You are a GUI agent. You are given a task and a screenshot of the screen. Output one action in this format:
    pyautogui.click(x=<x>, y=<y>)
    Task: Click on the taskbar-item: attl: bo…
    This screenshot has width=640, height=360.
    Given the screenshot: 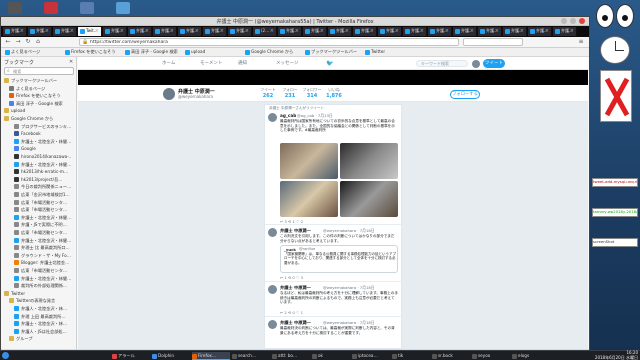 What is the action you would take?
    pyautogui.click(x=291, y=356)
    